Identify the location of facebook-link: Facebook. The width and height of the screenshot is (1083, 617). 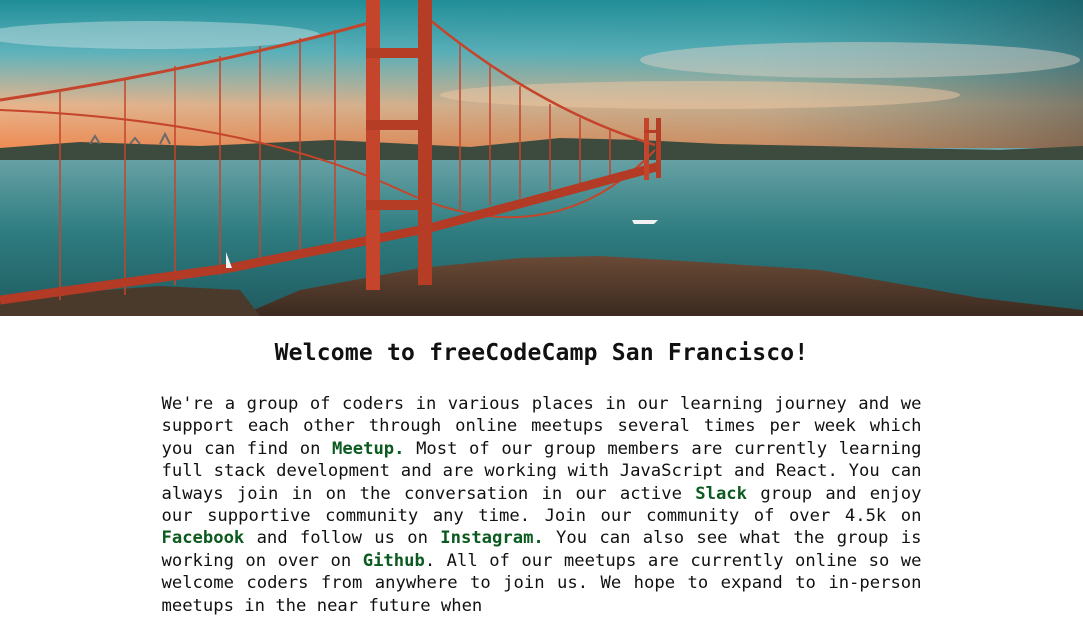
(203, 538).